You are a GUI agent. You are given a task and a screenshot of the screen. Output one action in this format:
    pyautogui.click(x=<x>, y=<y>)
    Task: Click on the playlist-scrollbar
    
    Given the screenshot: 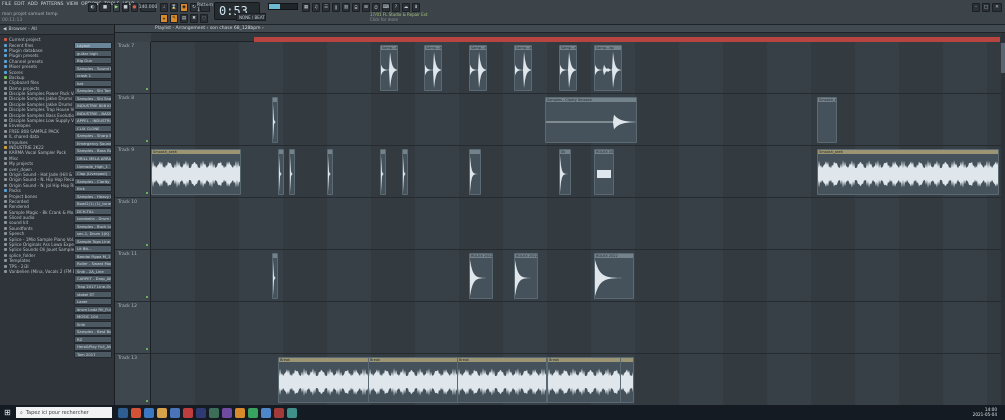 What is the action you would take?
    pyautogui.click(x=1003, y=219)
    